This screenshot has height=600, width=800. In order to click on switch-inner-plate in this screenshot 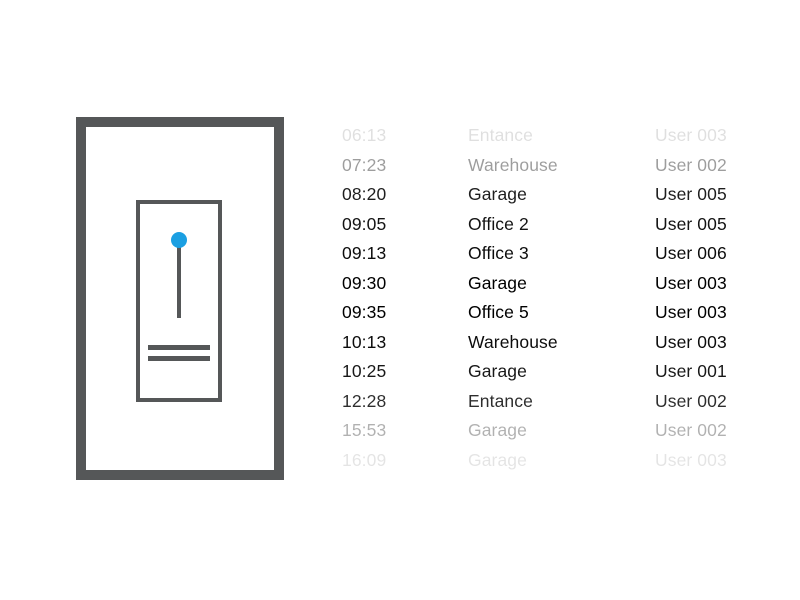, I will do `click(179, 301)`.